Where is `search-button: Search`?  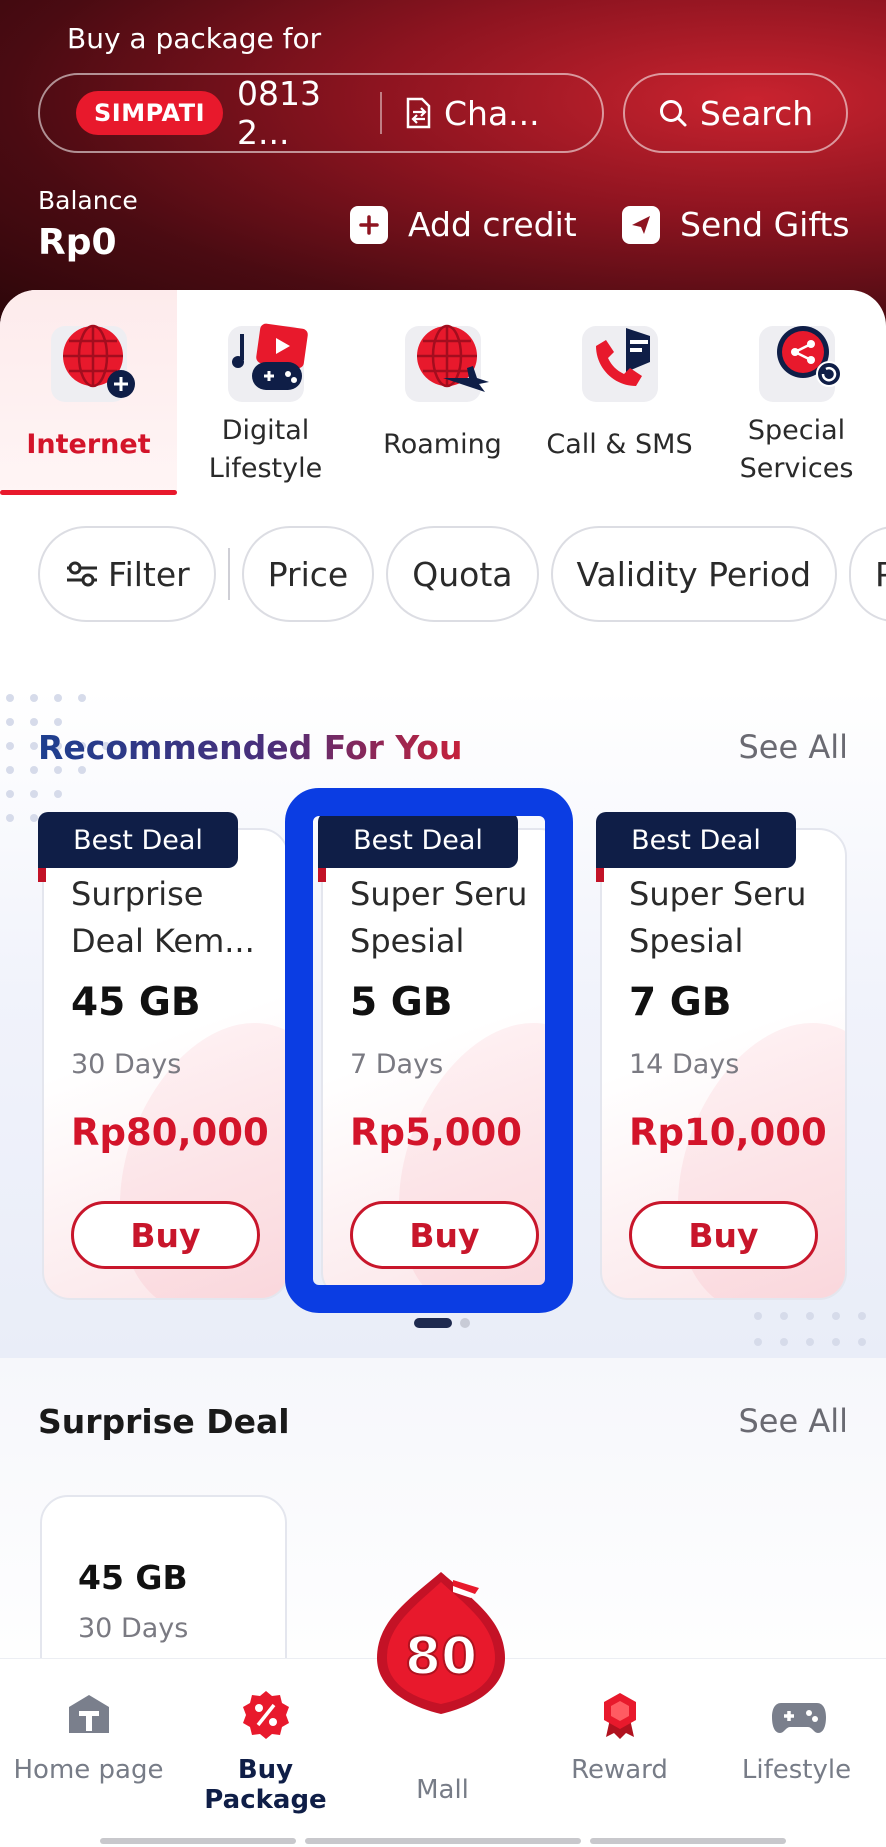
search-button: Search is located at coordinates (735, 113).